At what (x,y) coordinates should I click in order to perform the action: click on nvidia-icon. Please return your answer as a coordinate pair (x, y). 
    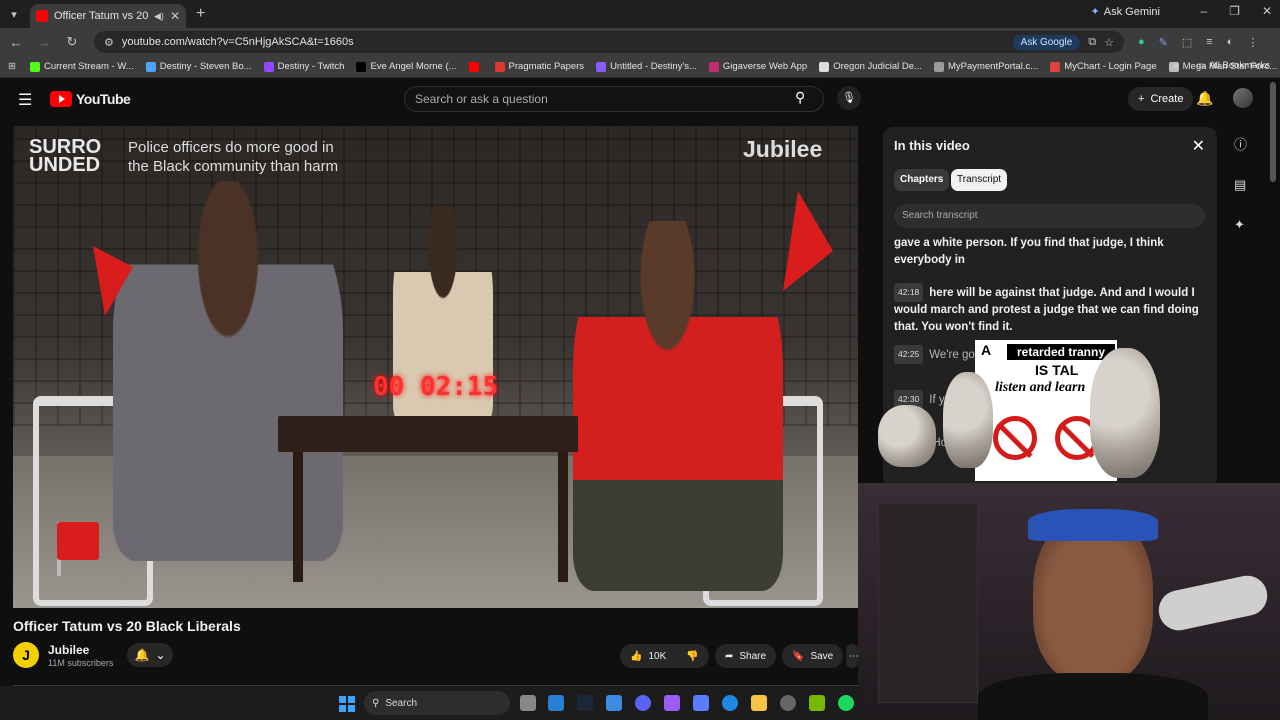
    Looking at the image, I should click on (817, 703).